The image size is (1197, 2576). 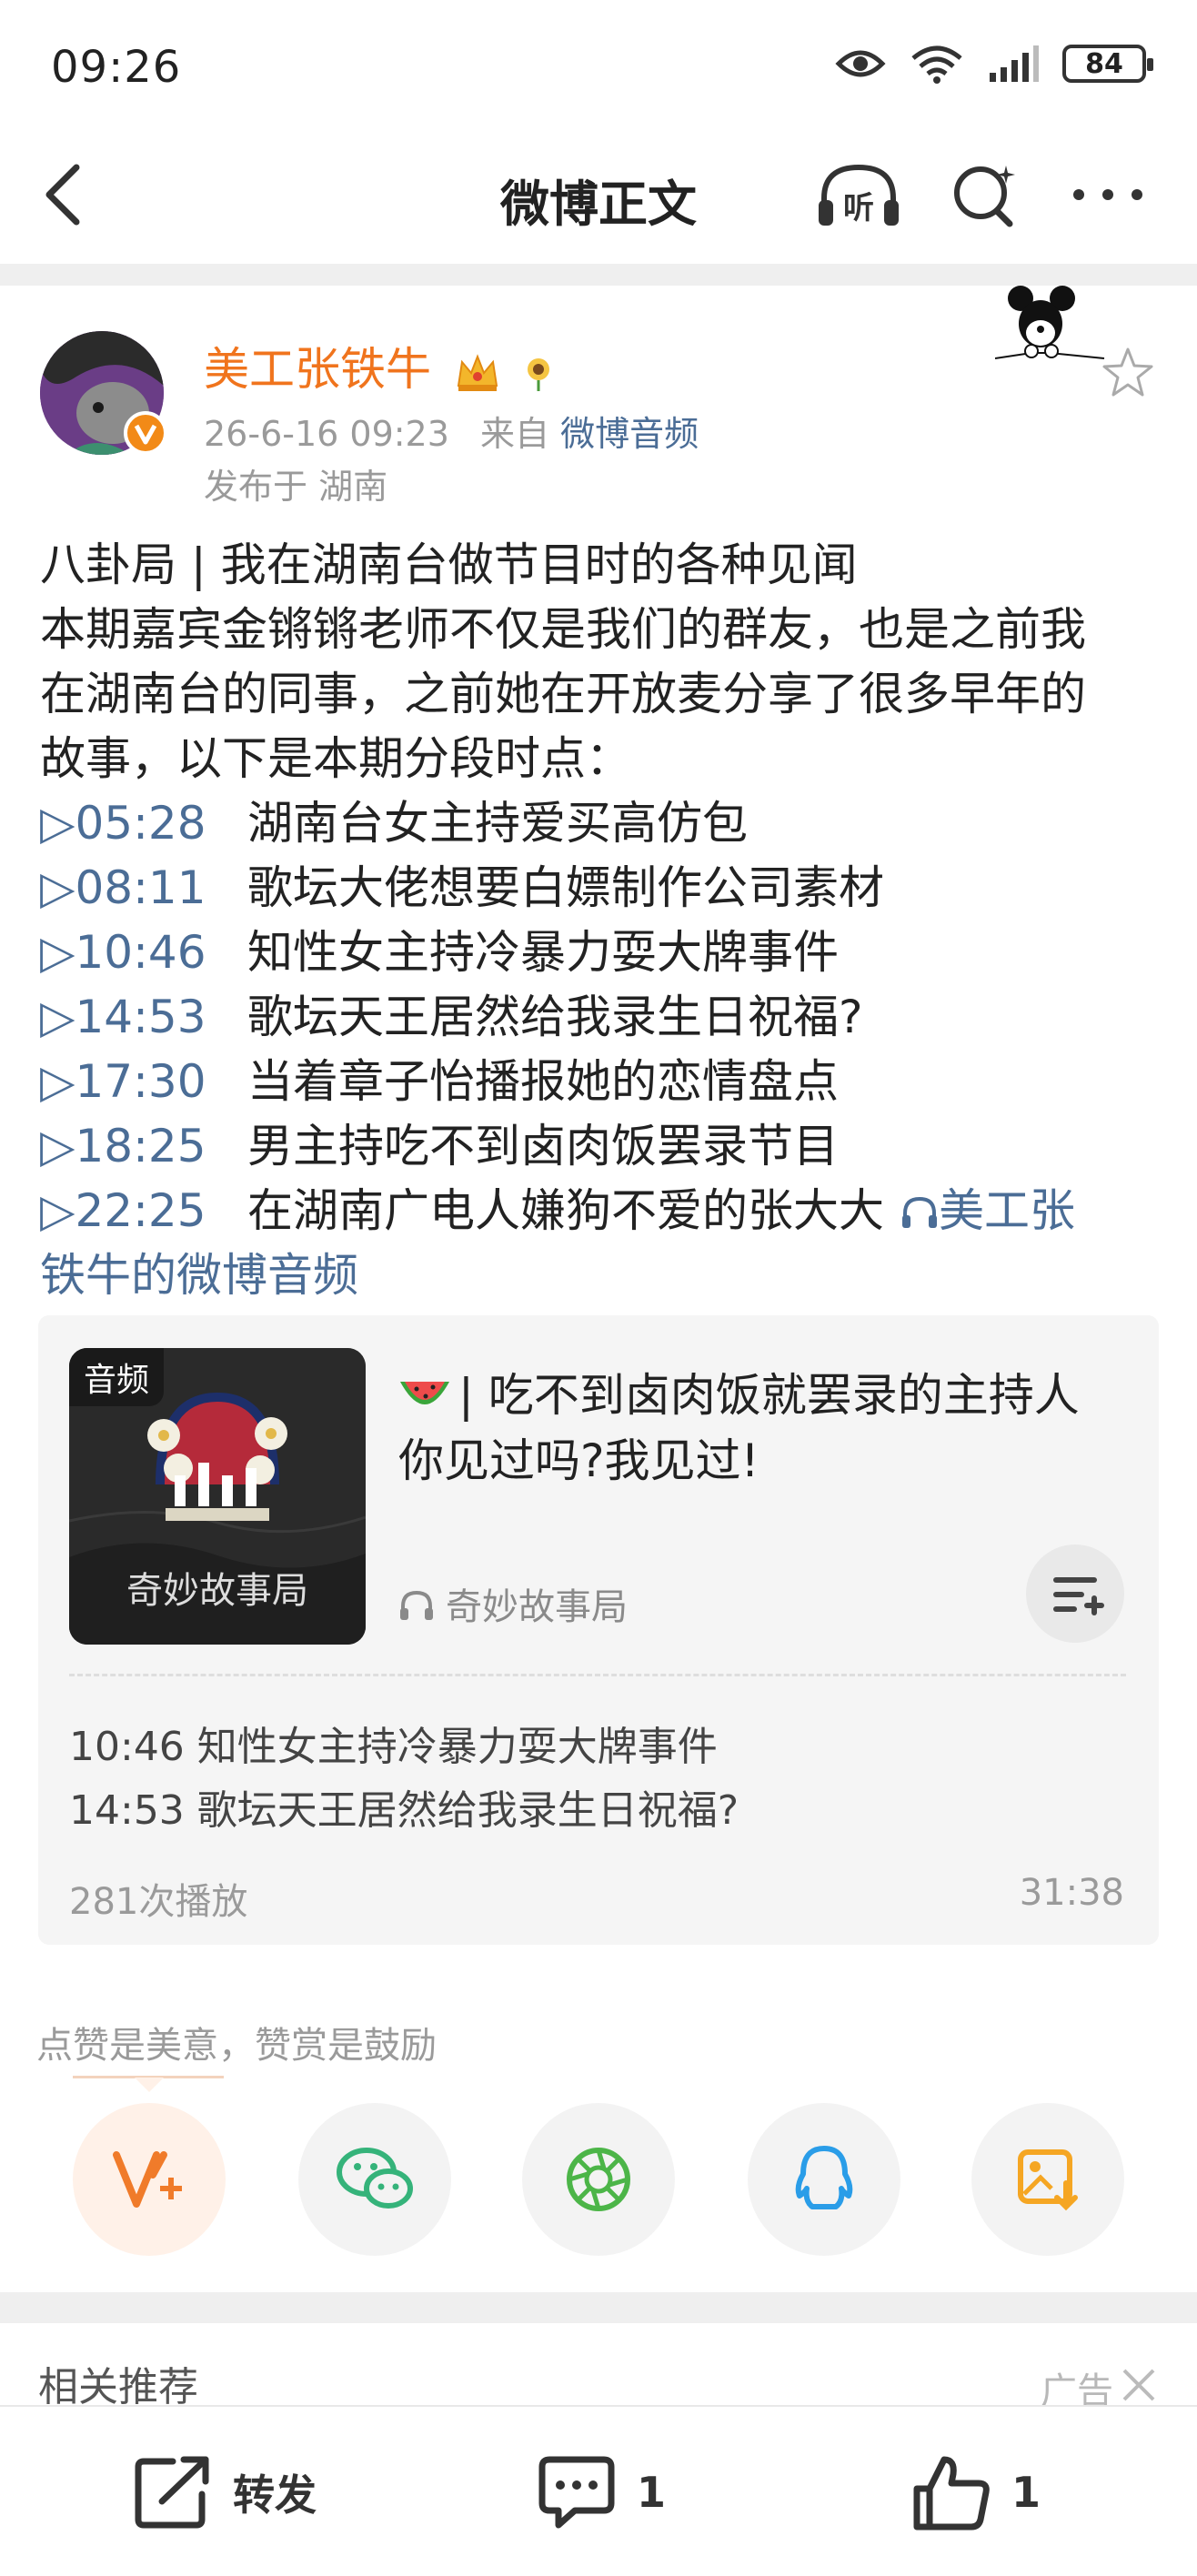 I want to click on play-count: 281次播放, so click(x=158, y=1902).